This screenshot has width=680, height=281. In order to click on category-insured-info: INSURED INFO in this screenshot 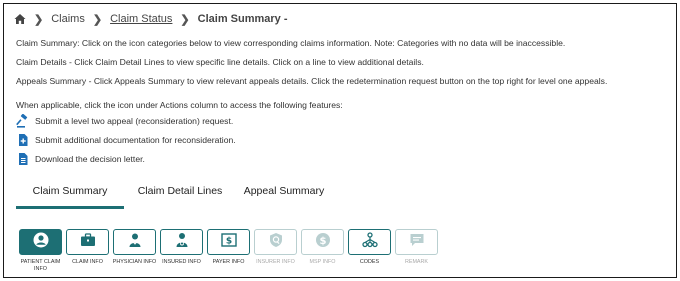, I will do `click(181, 251)`.